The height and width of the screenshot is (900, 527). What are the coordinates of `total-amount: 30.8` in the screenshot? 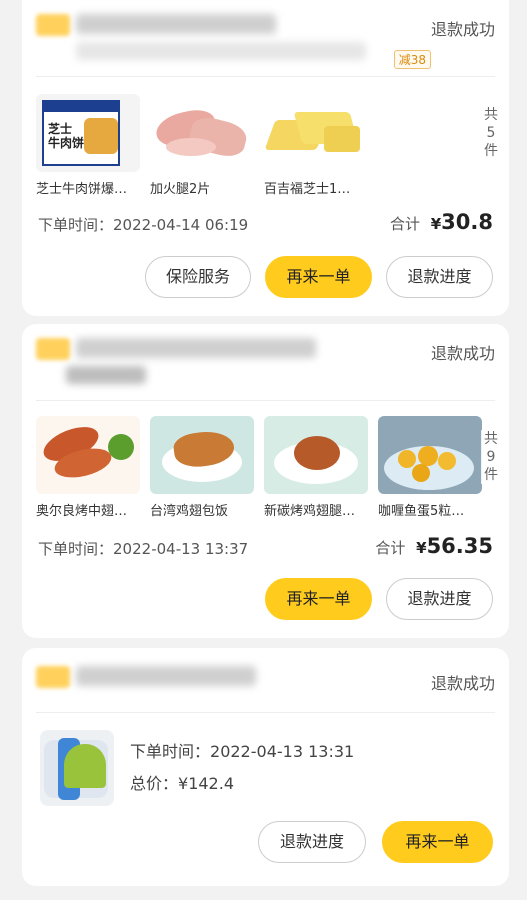 It's located at (467, 222).